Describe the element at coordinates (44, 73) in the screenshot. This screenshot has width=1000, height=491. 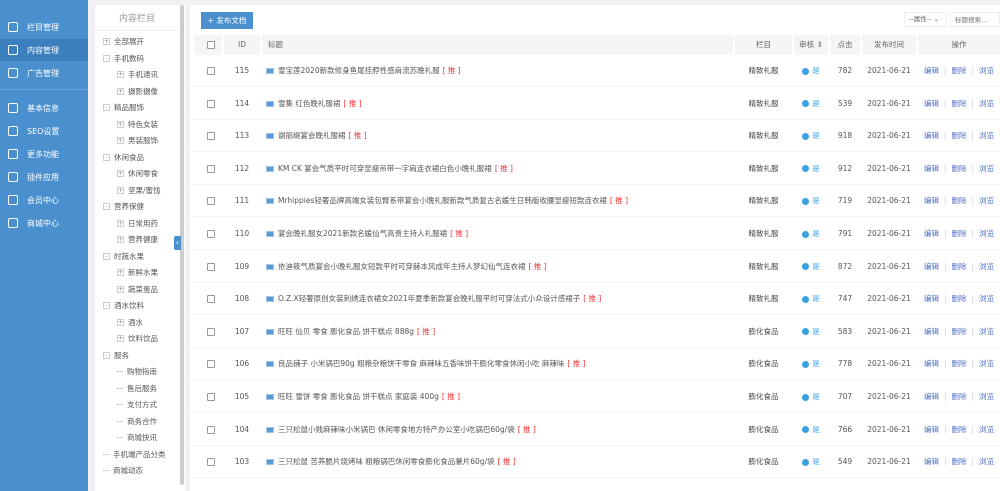
I see `nav-item-2: 广告管理` at that location.